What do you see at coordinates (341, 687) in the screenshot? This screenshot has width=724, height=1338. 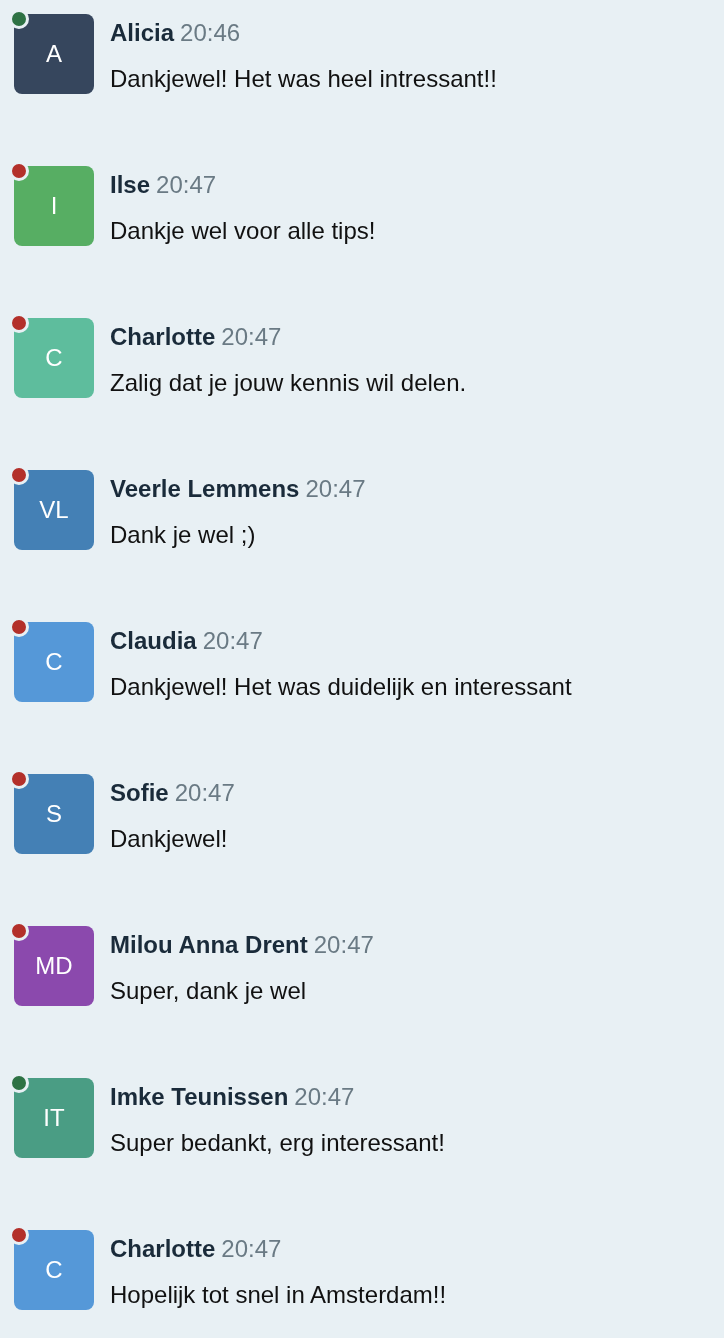 I see `message-text: Dankjewel! Het was duidelijk en interessant` at bounding box center [341, 687].